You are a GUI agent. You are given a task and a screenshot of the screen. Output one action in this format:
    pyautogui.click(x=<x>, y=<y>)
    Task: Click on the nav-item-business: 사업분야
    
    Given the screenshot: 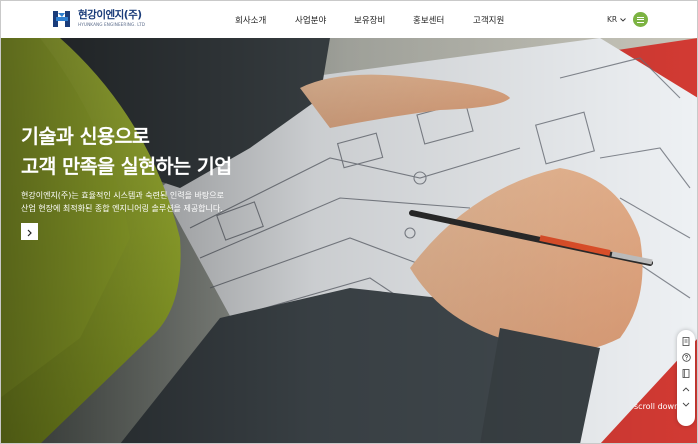 What is the action you would take?
    pyautogui.click(x=310, y=20)
    